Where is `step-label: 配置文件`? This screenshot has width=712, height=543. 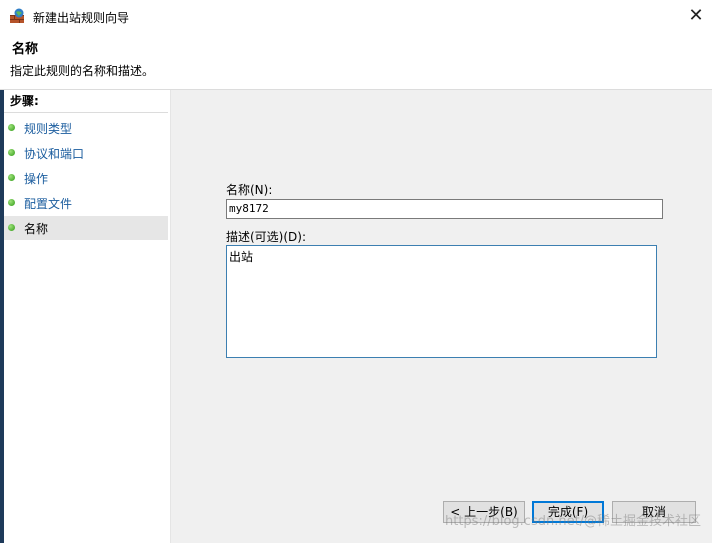 step-label: 配置文件 is located at coordinates (48, 204).